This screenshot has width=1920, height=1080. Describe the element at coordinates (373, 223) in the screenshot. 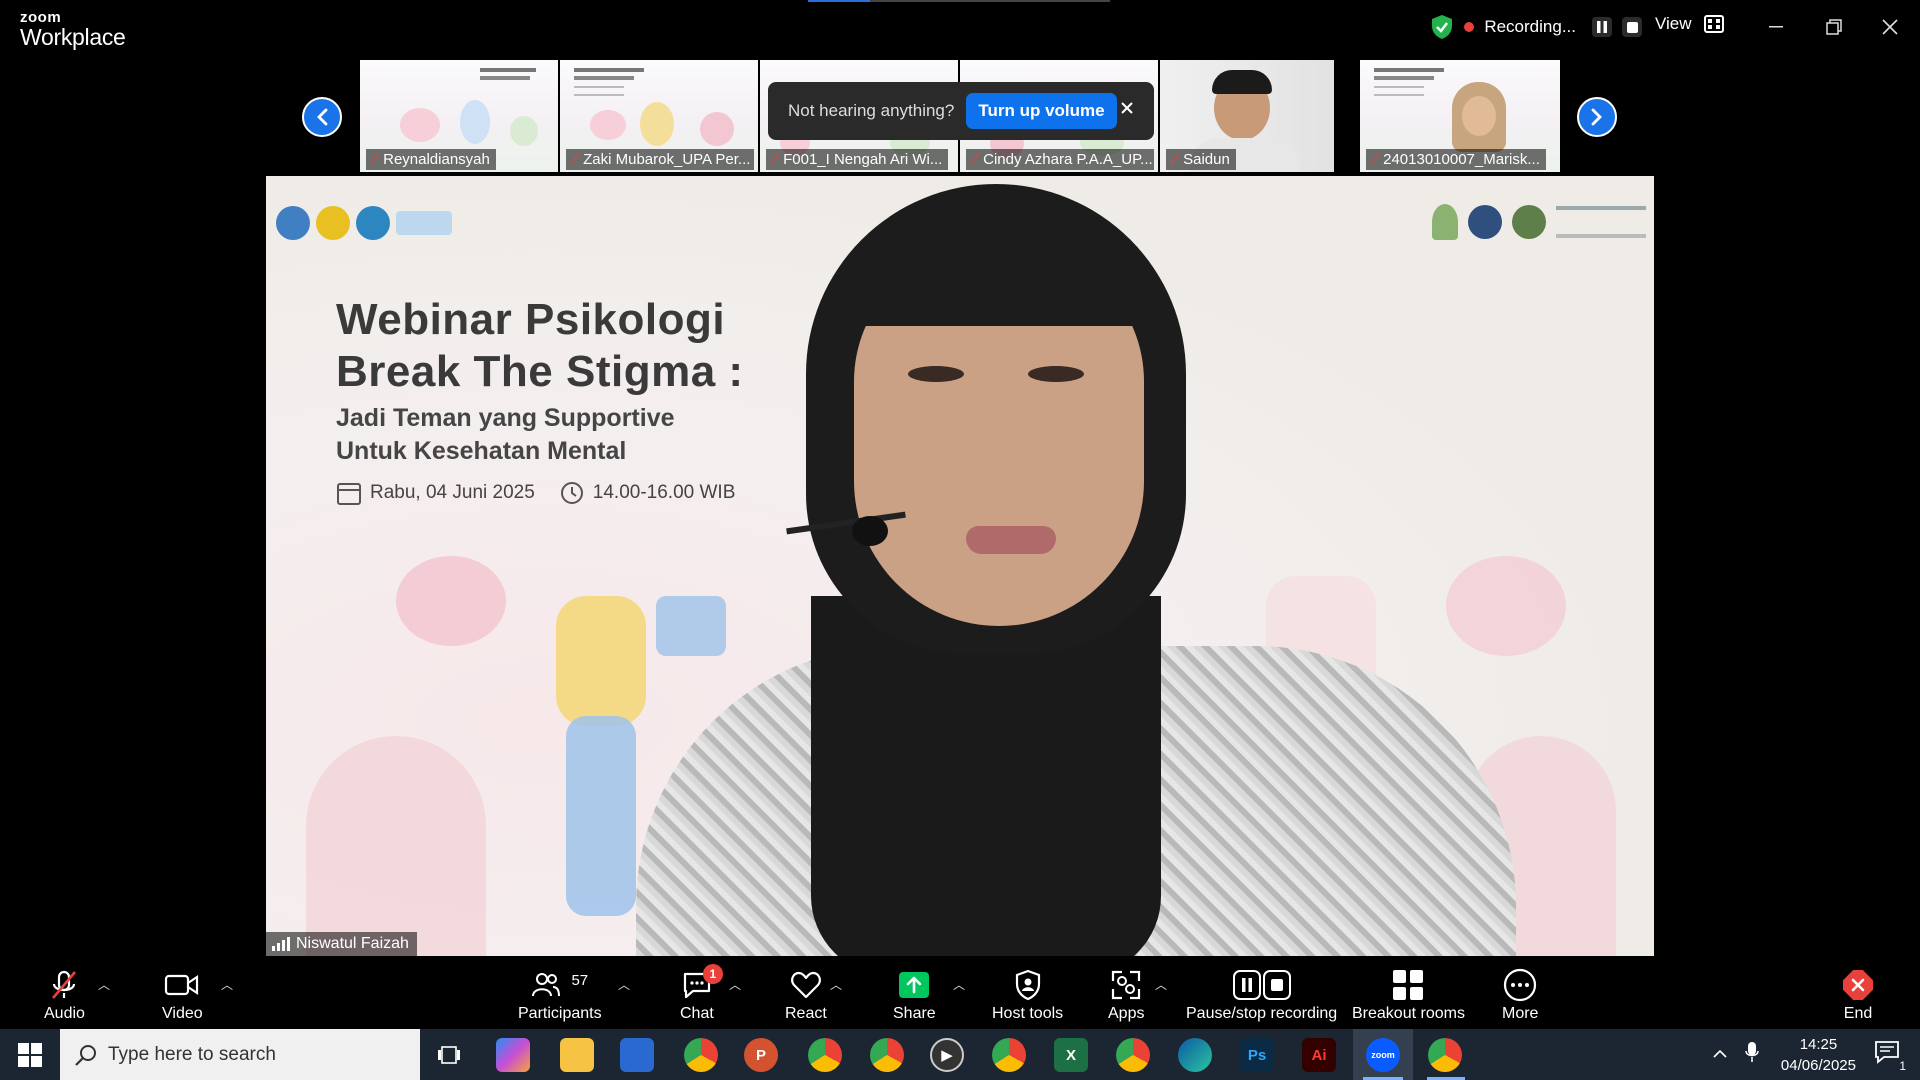

I see `partner-logo-icon` at that location.